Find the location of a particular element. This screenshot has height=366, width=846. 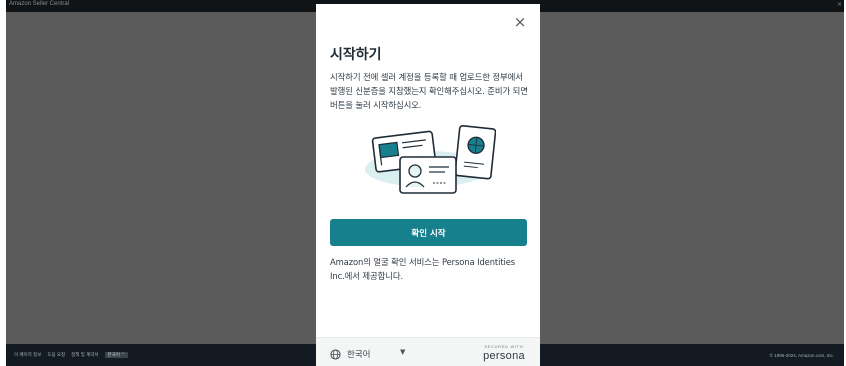

language-label: 한국어 is located at coordinates (359, 355).